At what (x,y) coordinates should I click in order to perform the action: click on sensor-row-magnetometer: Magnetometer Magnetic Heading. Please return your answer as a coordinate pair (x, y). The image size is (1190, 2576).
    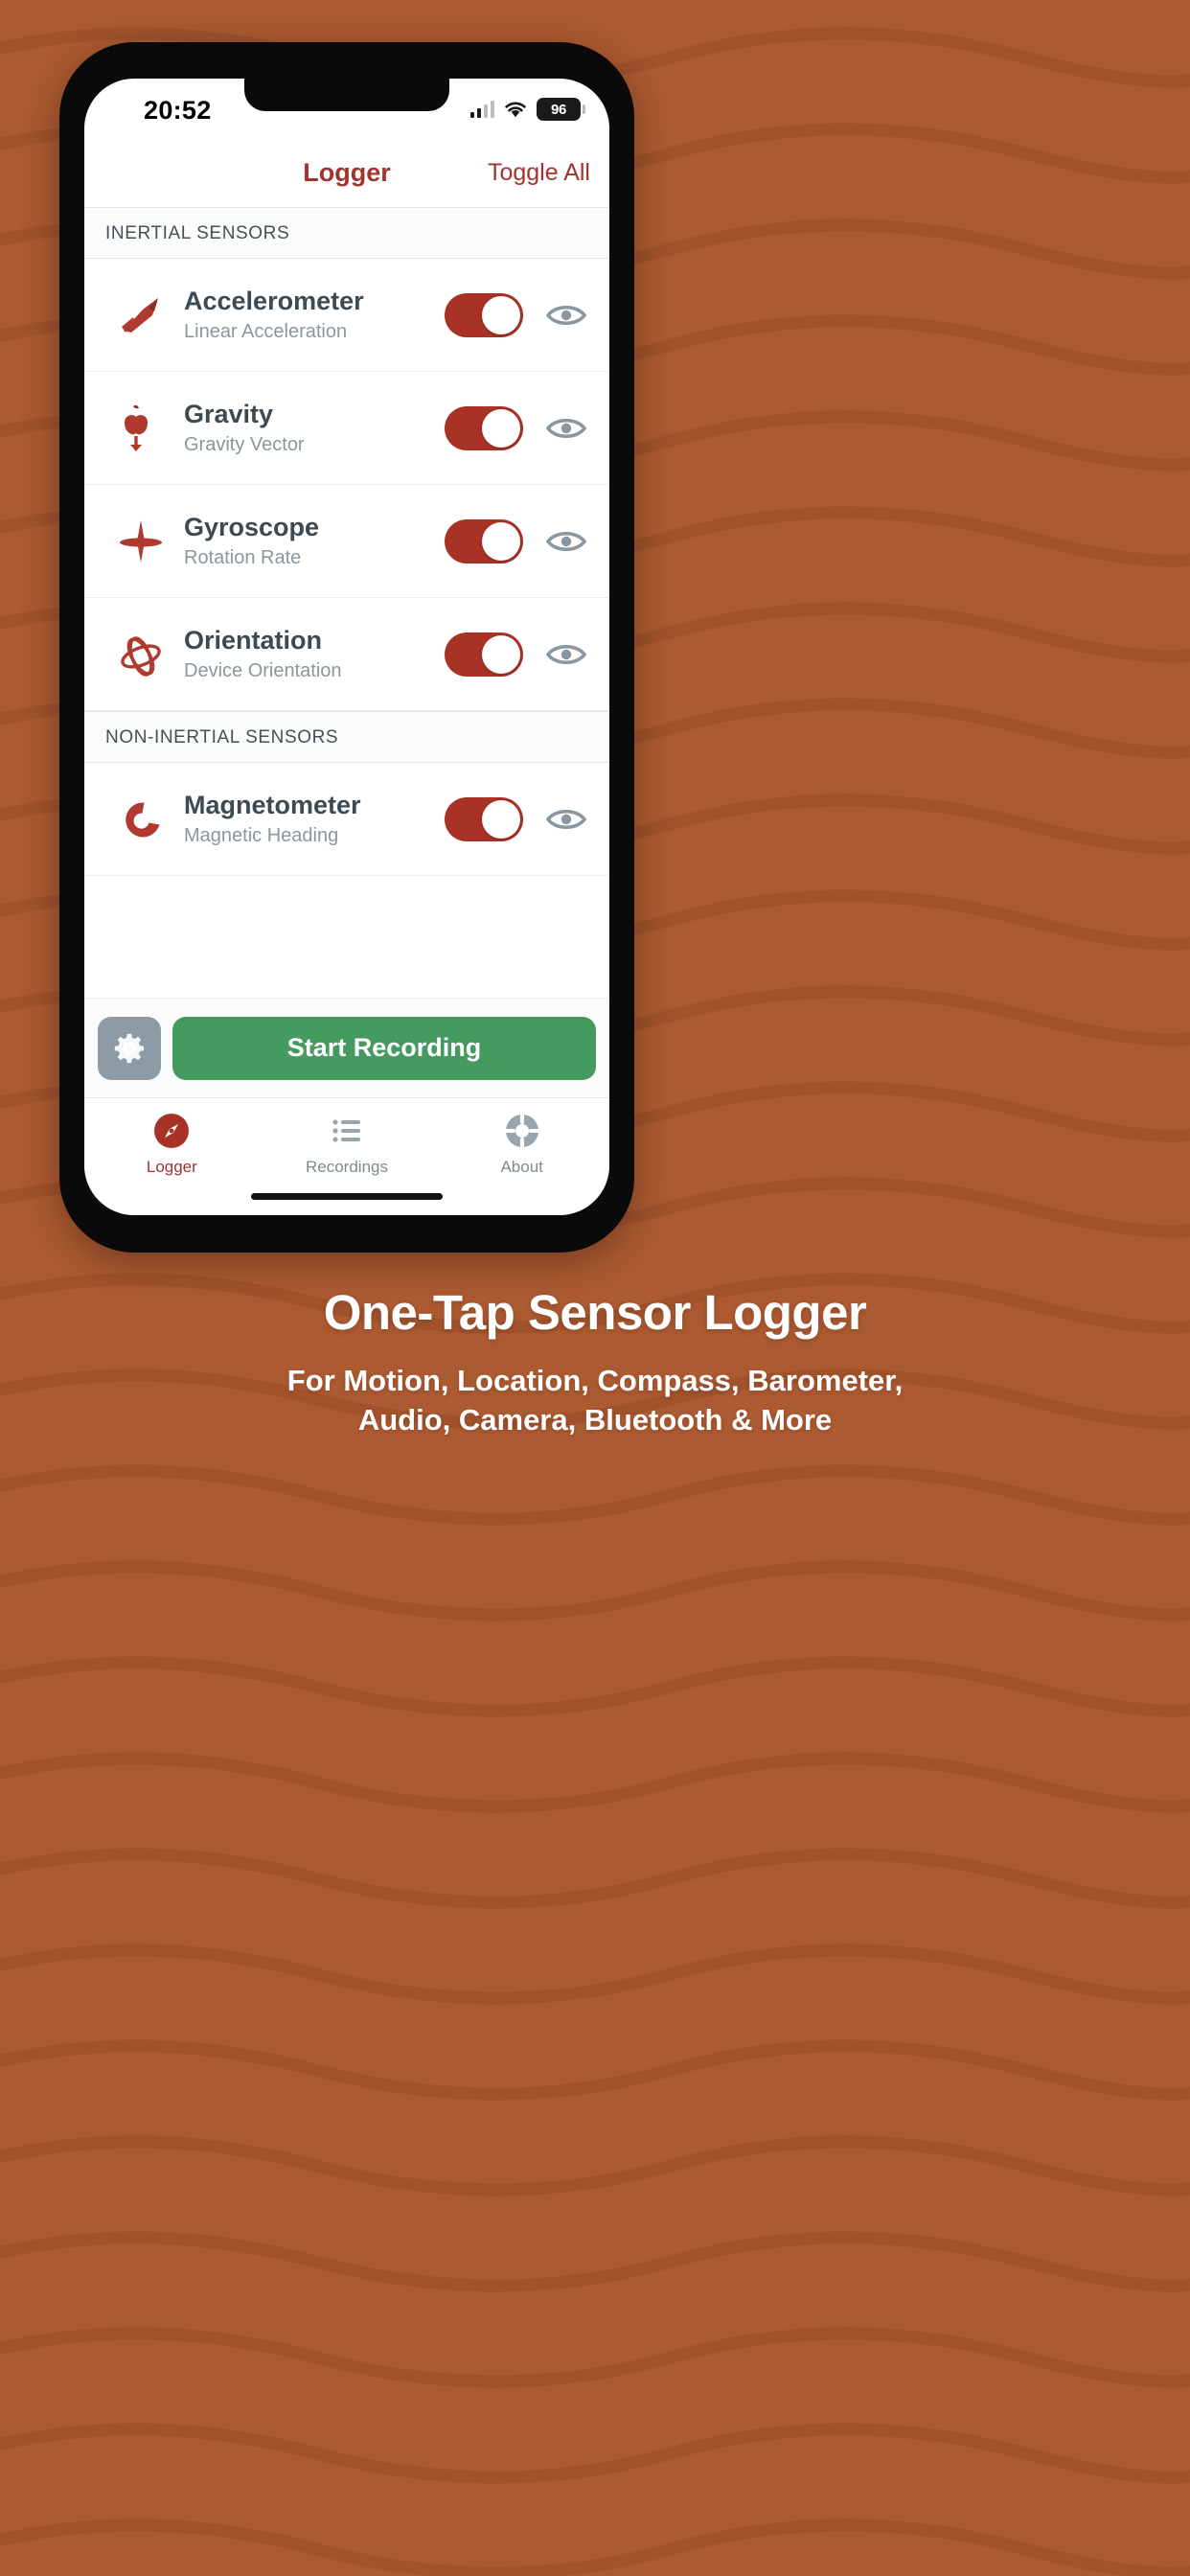
    Looking at the image, I should click on (347, 819).